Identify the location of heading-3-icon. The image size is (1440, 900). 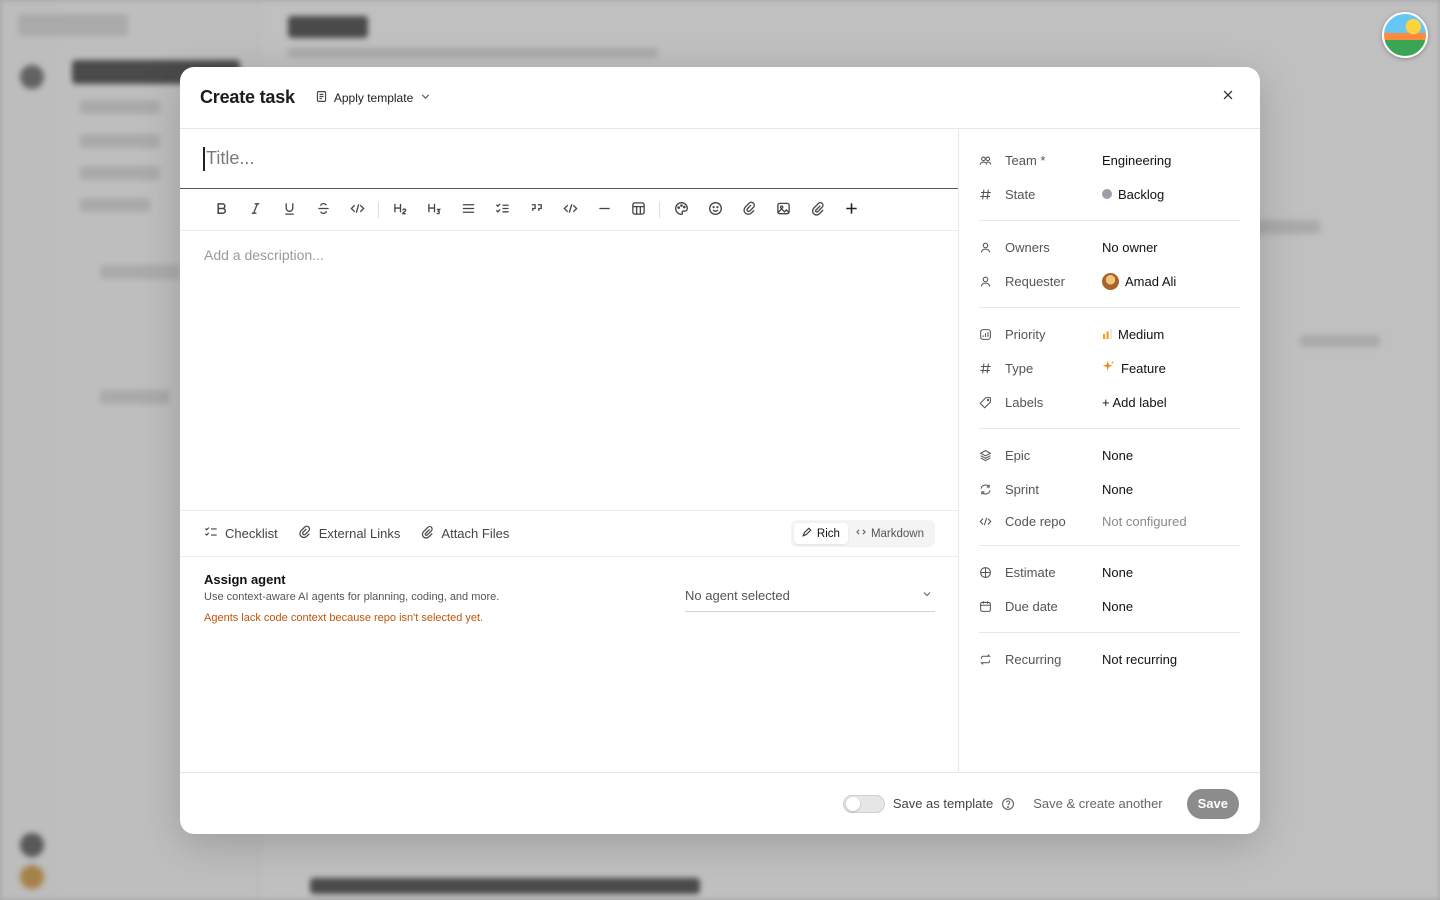
(434, 210).